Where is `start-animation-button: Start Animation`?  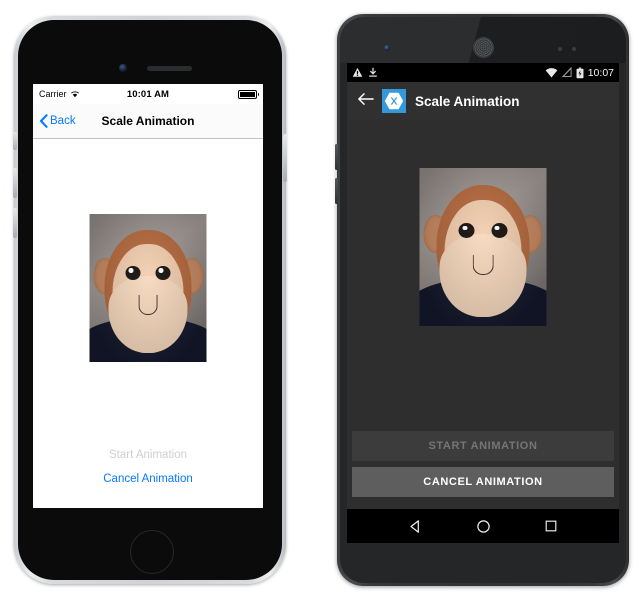
start-animation-button: Start Animation is located at coordinates (148, 455).